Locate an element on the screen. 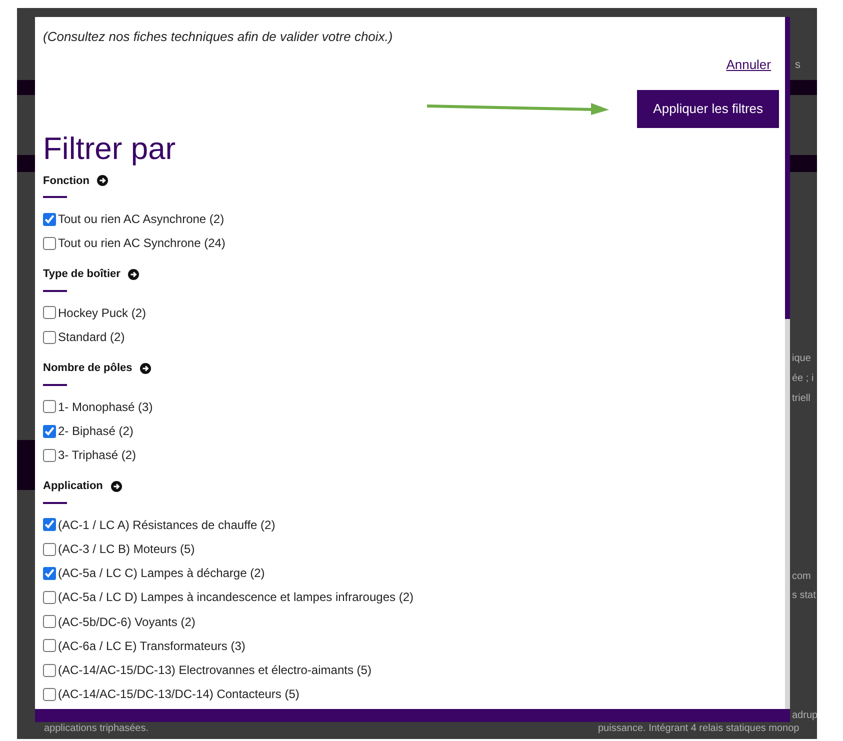  option-label: Standard (2) is located at coordinates (91, 337).